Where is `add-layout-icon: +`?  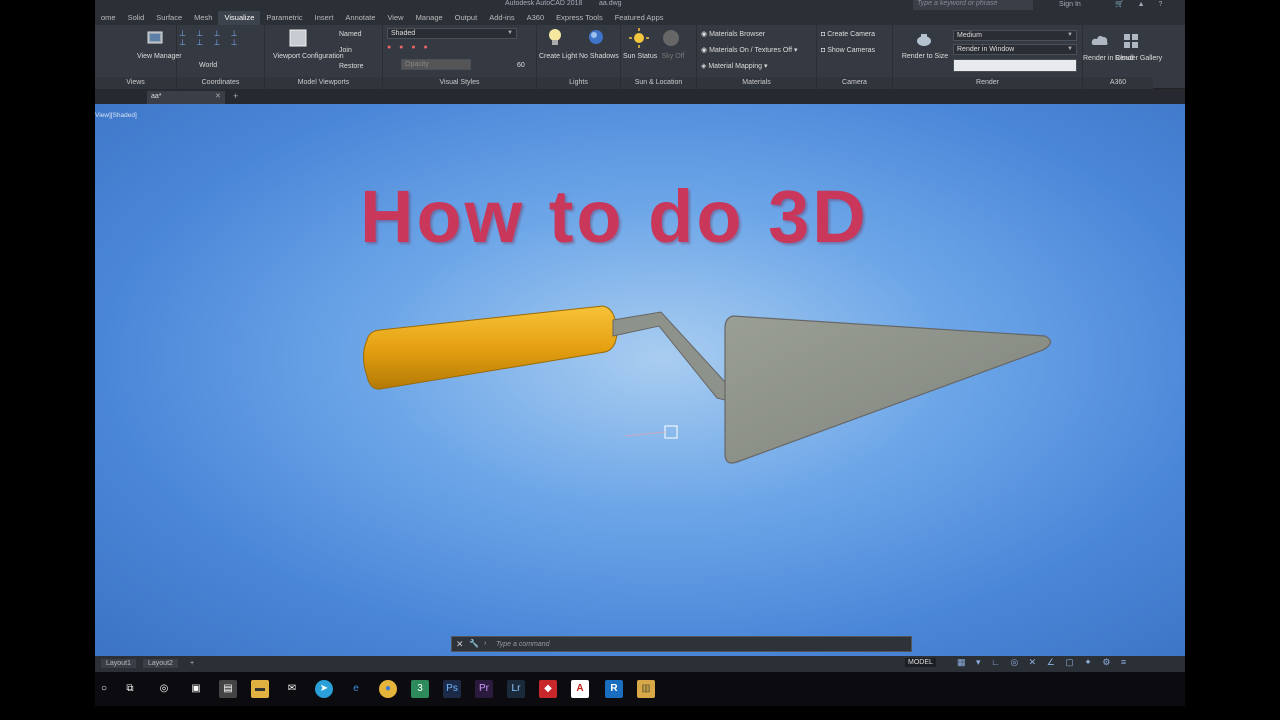 add-layout-icon: + is located at coordinates (192, 663).